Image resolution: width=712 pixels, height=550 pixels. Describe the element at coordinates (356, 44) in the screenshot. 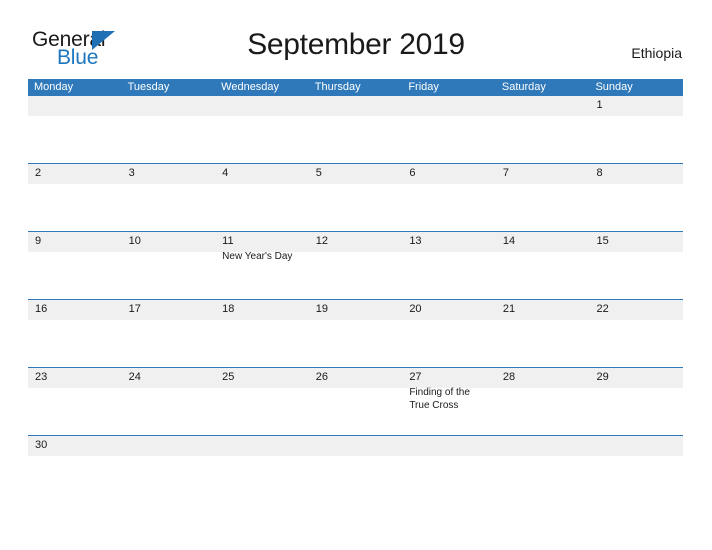

I see `page-title: September 2019` at that location.